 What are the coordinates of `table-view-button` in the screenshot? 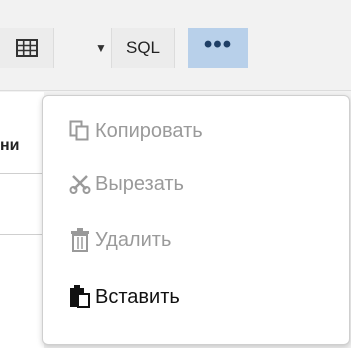 It's located at (27, 48).